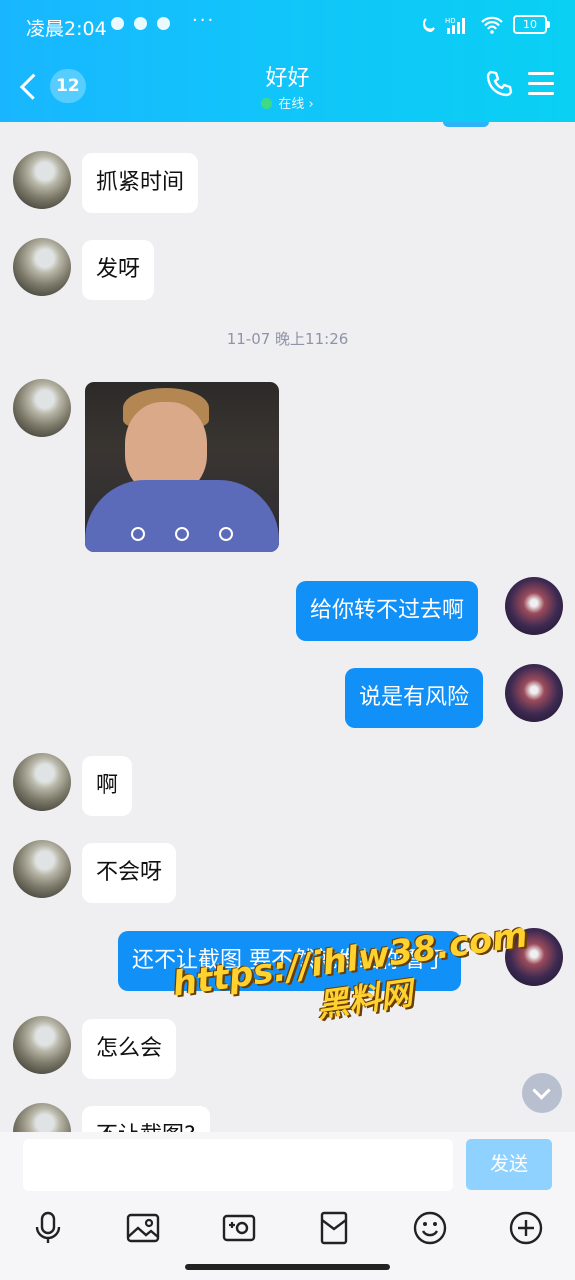 The width and height of the screenshot is (575, 1280). What do you see at coordinates (287, 1230) in the screenshot?
I see `input-toolbar` at bounding box center [287, 1230].